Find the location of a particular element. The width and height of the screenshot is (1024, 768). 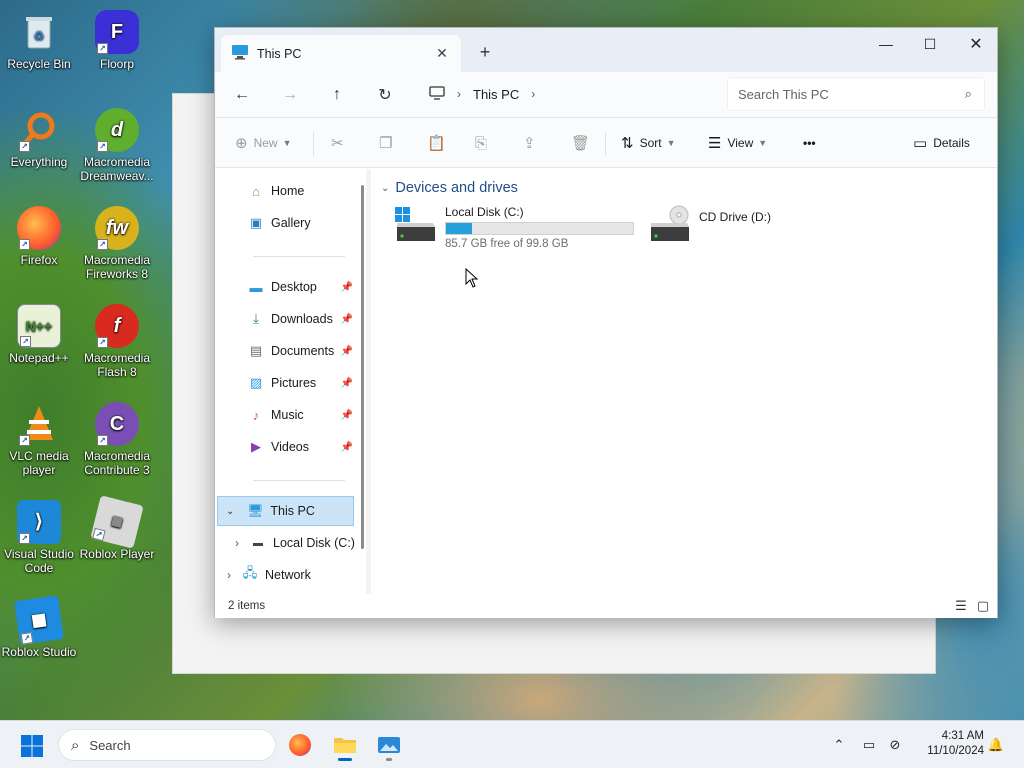

sidebar-item-local-disk: › ▬ Local Disk (C:) is located at coordinates (286, 543).